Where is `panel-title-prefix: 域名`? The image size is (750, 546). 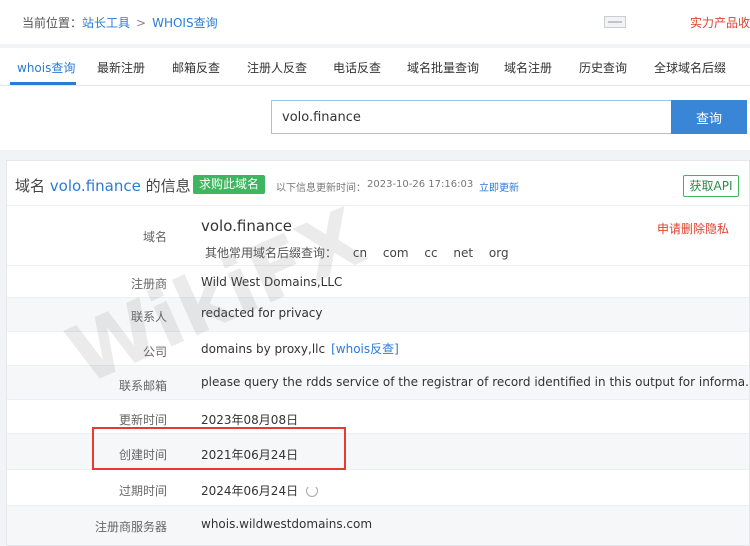
panel-title-prefix: 域名 is located at coordinates (30, 186).